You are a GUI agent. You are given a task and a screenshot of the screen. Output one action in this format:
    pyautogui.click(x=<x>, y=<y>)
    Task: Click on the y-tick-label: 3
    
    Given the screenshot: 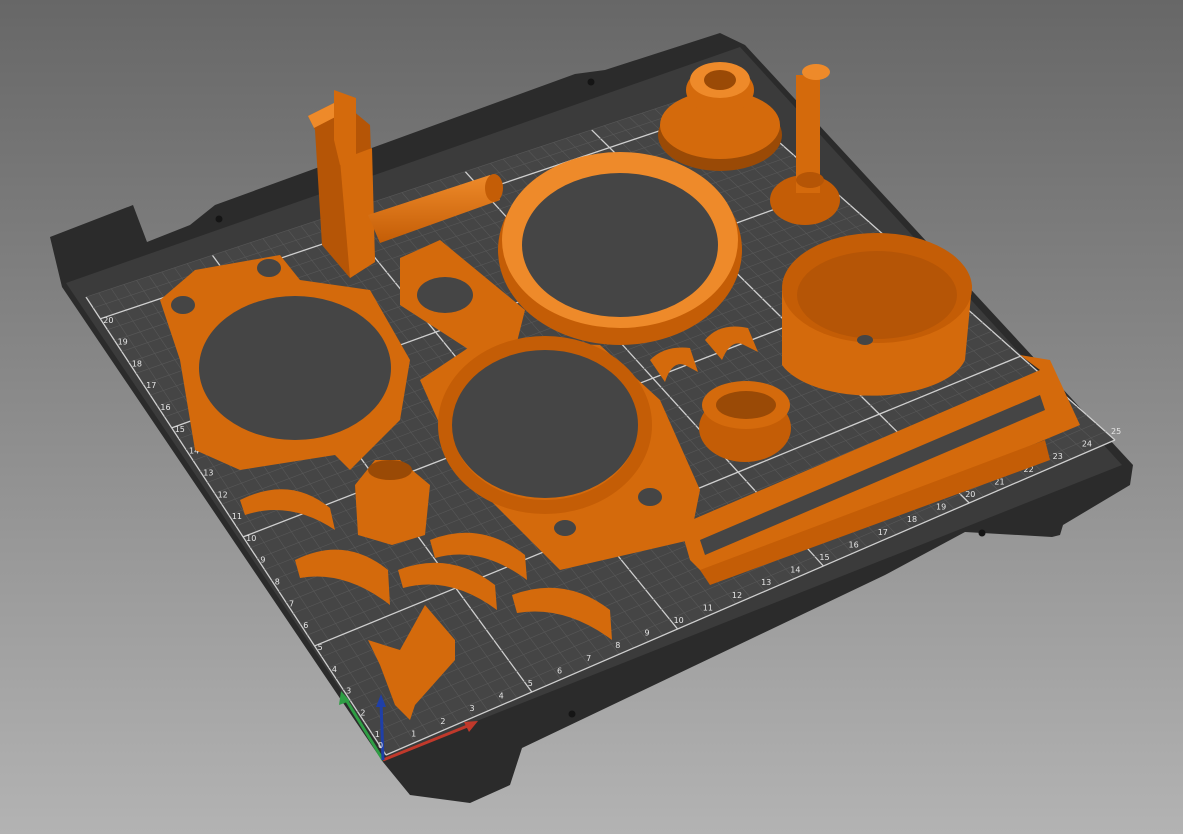 What is the action you would take?
    pyautogui.click(x=348, y=691)
    